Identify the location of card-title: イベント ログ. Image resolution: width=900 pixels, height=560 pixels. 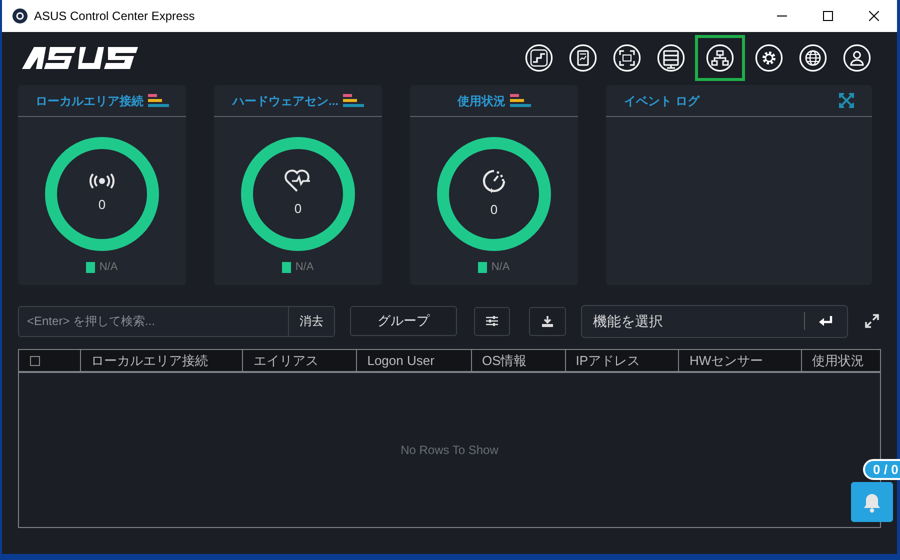
(662, 101).